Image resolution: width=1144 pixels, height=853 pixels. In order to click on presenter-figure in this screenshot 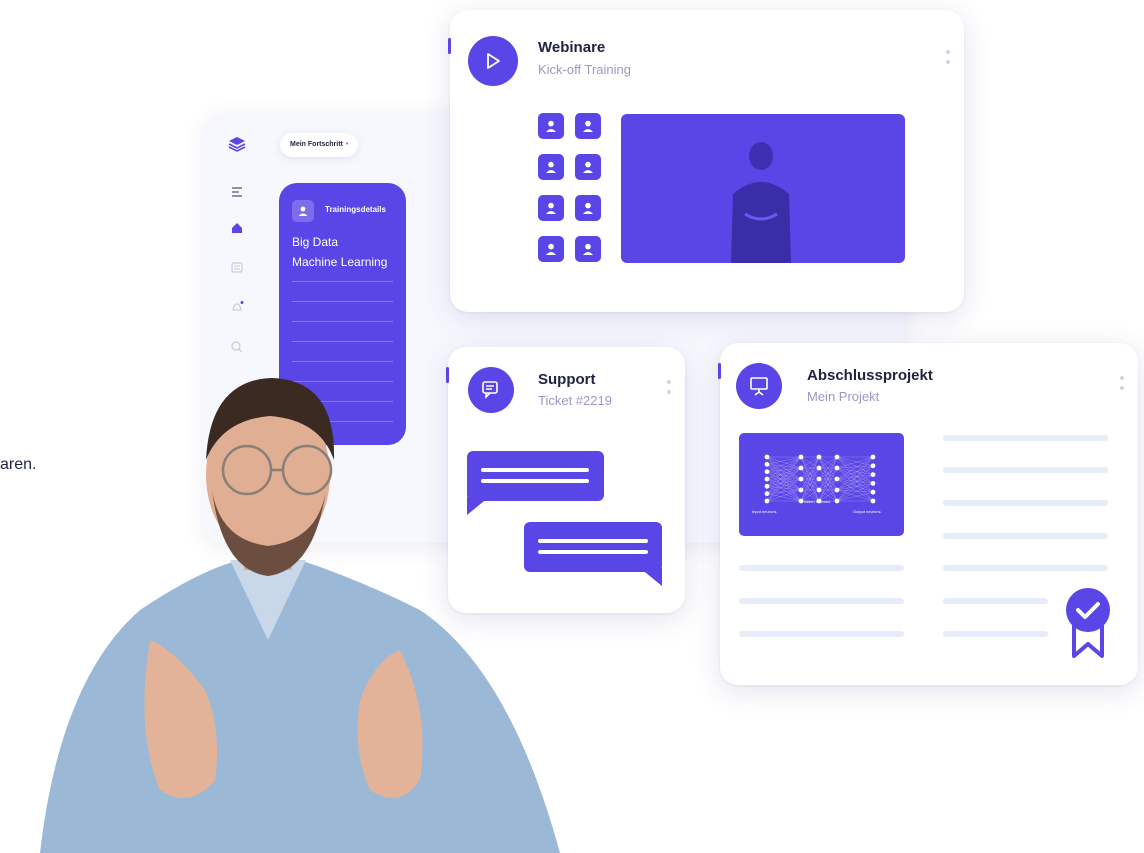, I will do `click(761, 202)`.